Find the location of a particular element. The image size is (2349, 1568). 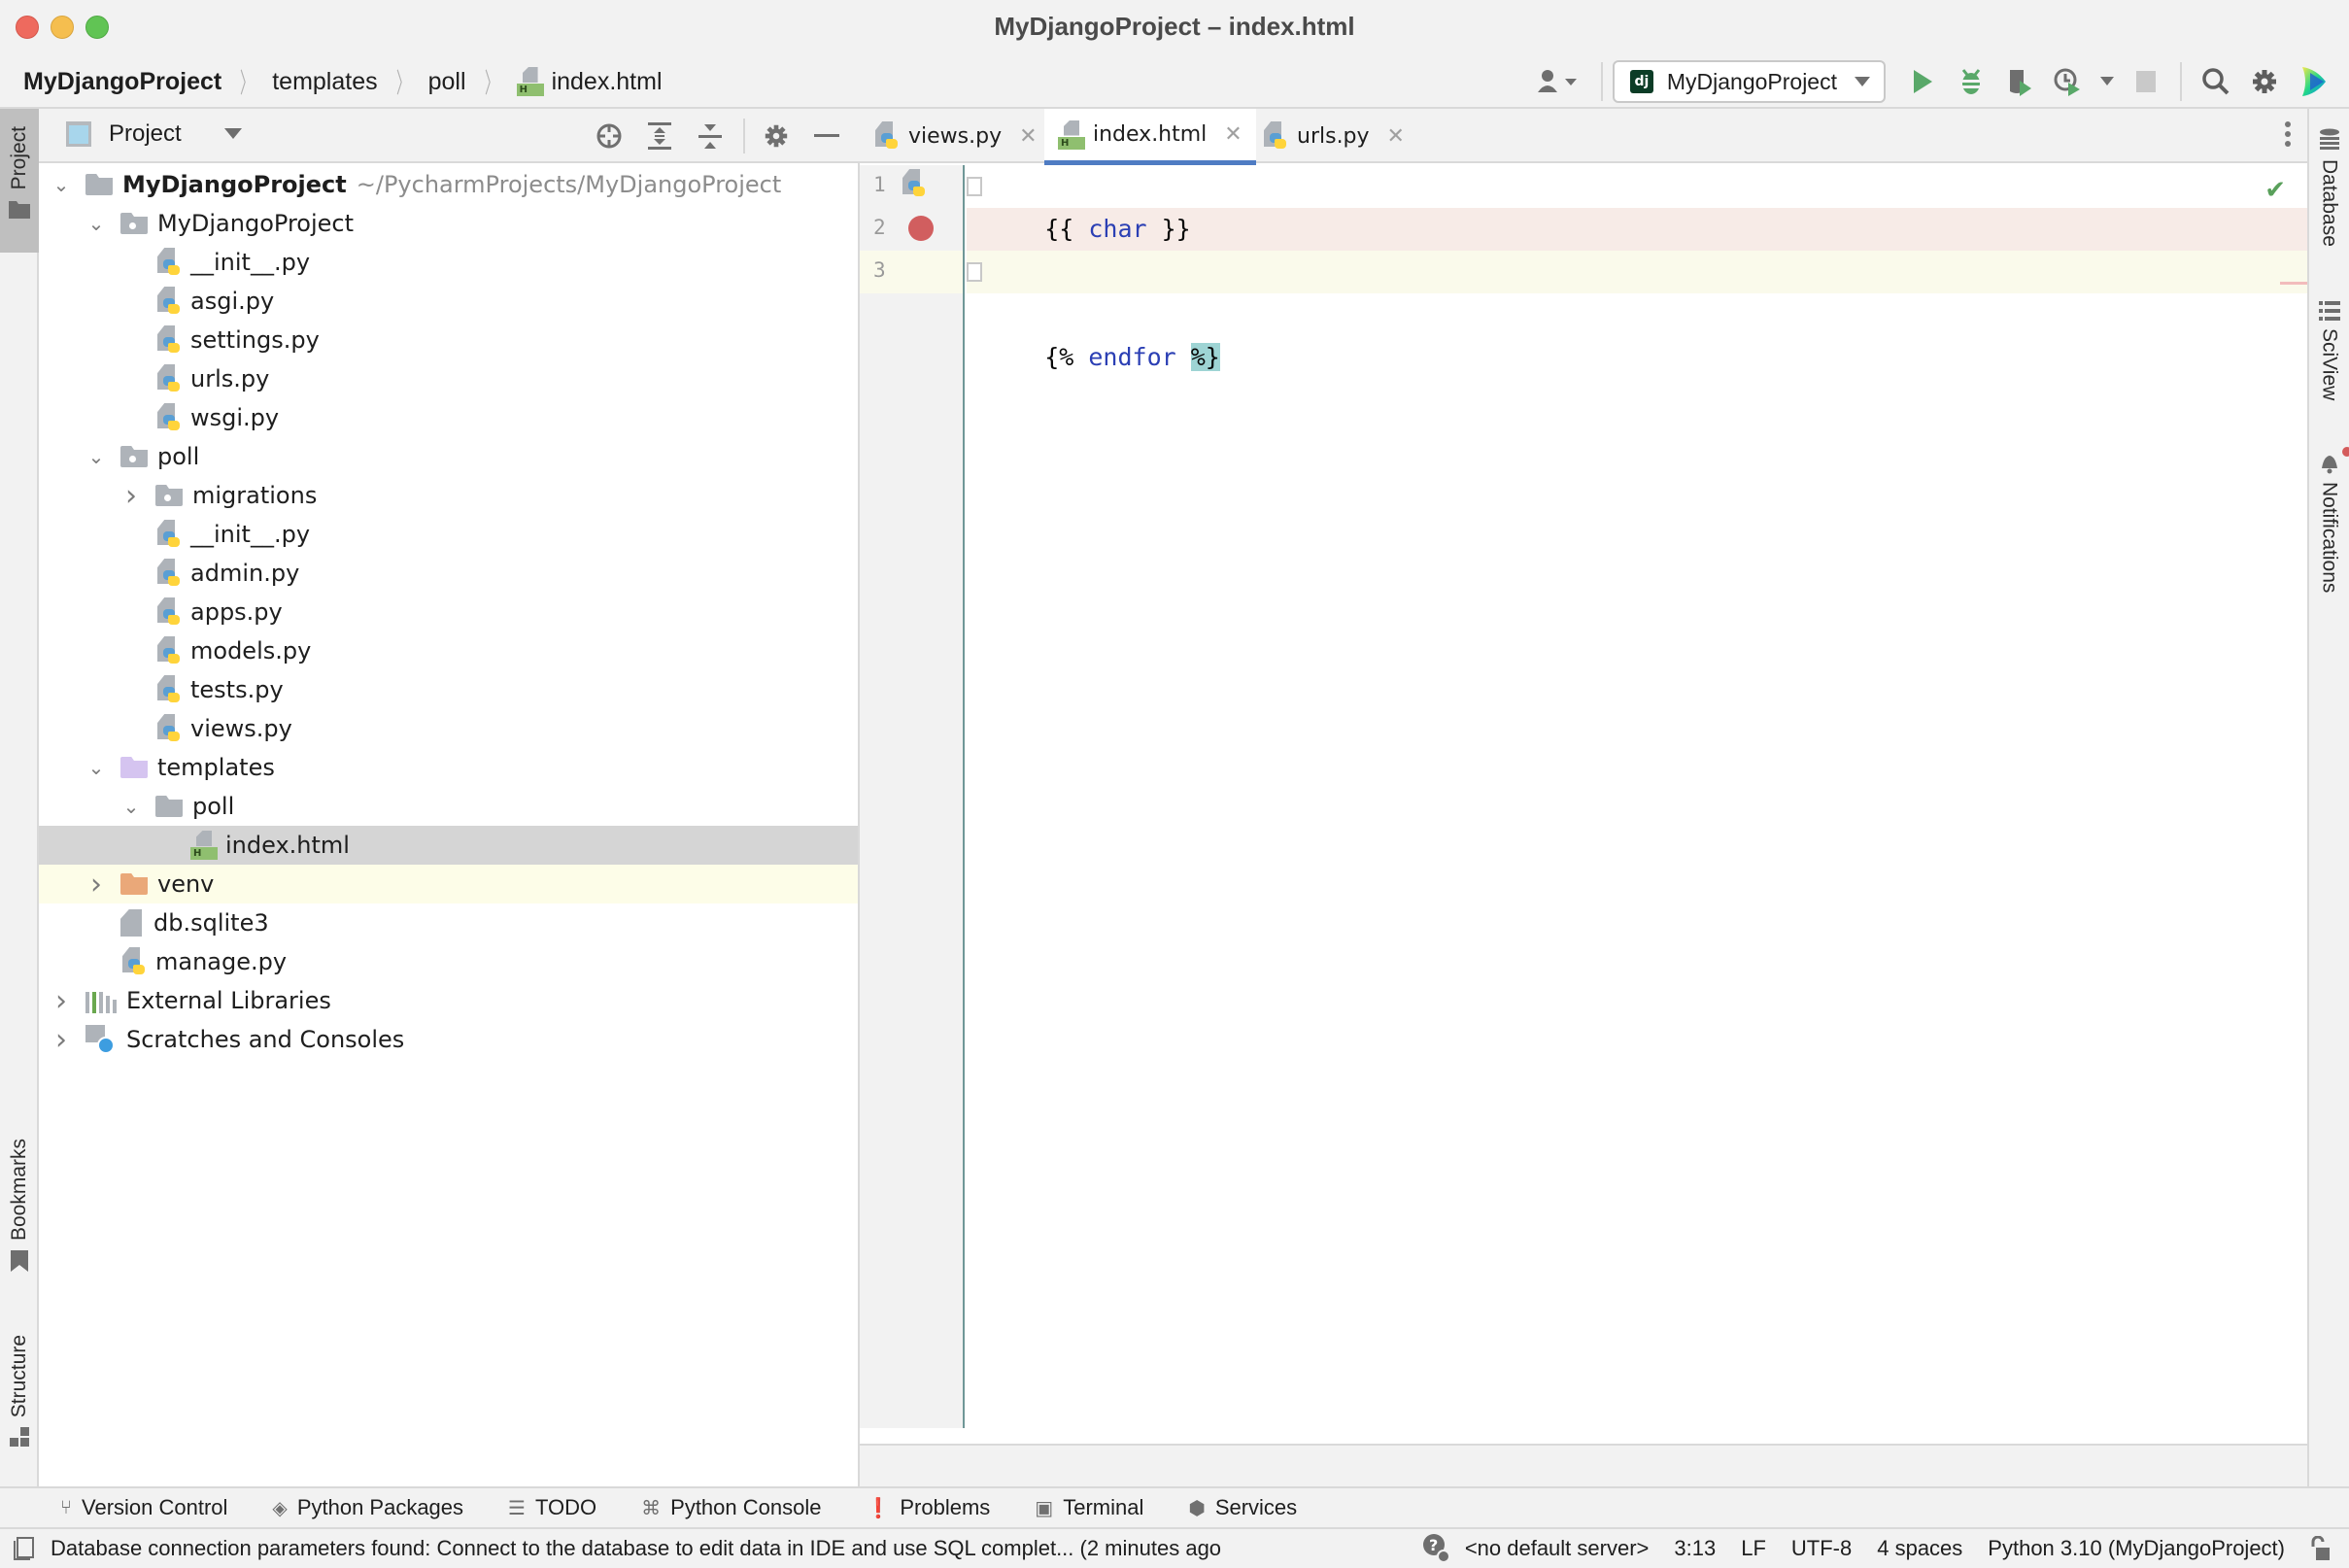

tree-item: manage.py is located at coordinates (449, 961).